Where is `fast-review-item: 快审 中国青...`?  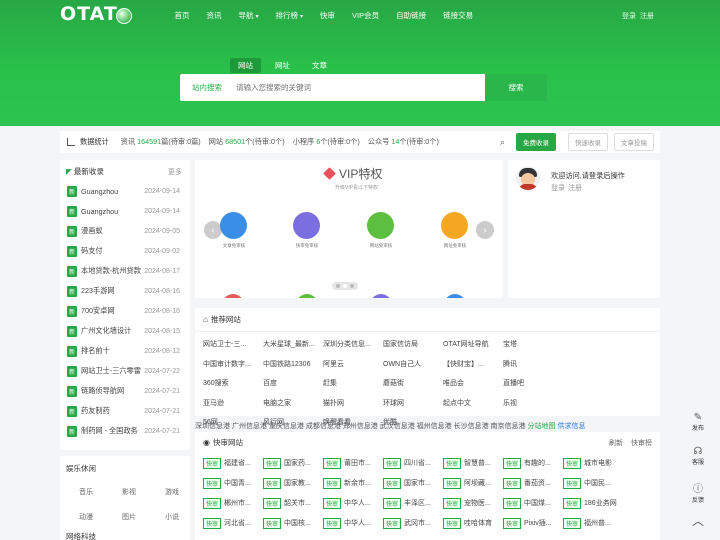
fast-review-item: 快审 中国青... is located at coordinates (232, 483).